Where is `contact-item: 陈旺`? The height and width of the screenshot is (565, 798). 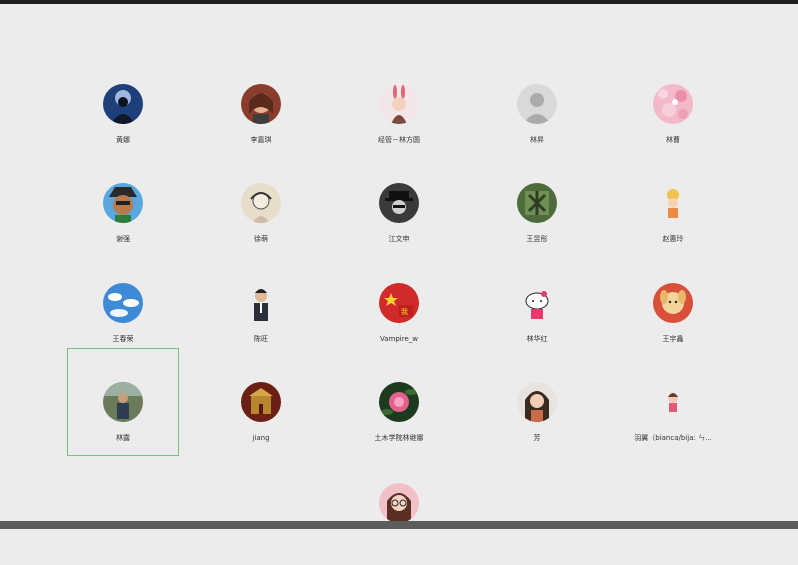 contact-item: 陈旺 is located at coordinates (261, 315).